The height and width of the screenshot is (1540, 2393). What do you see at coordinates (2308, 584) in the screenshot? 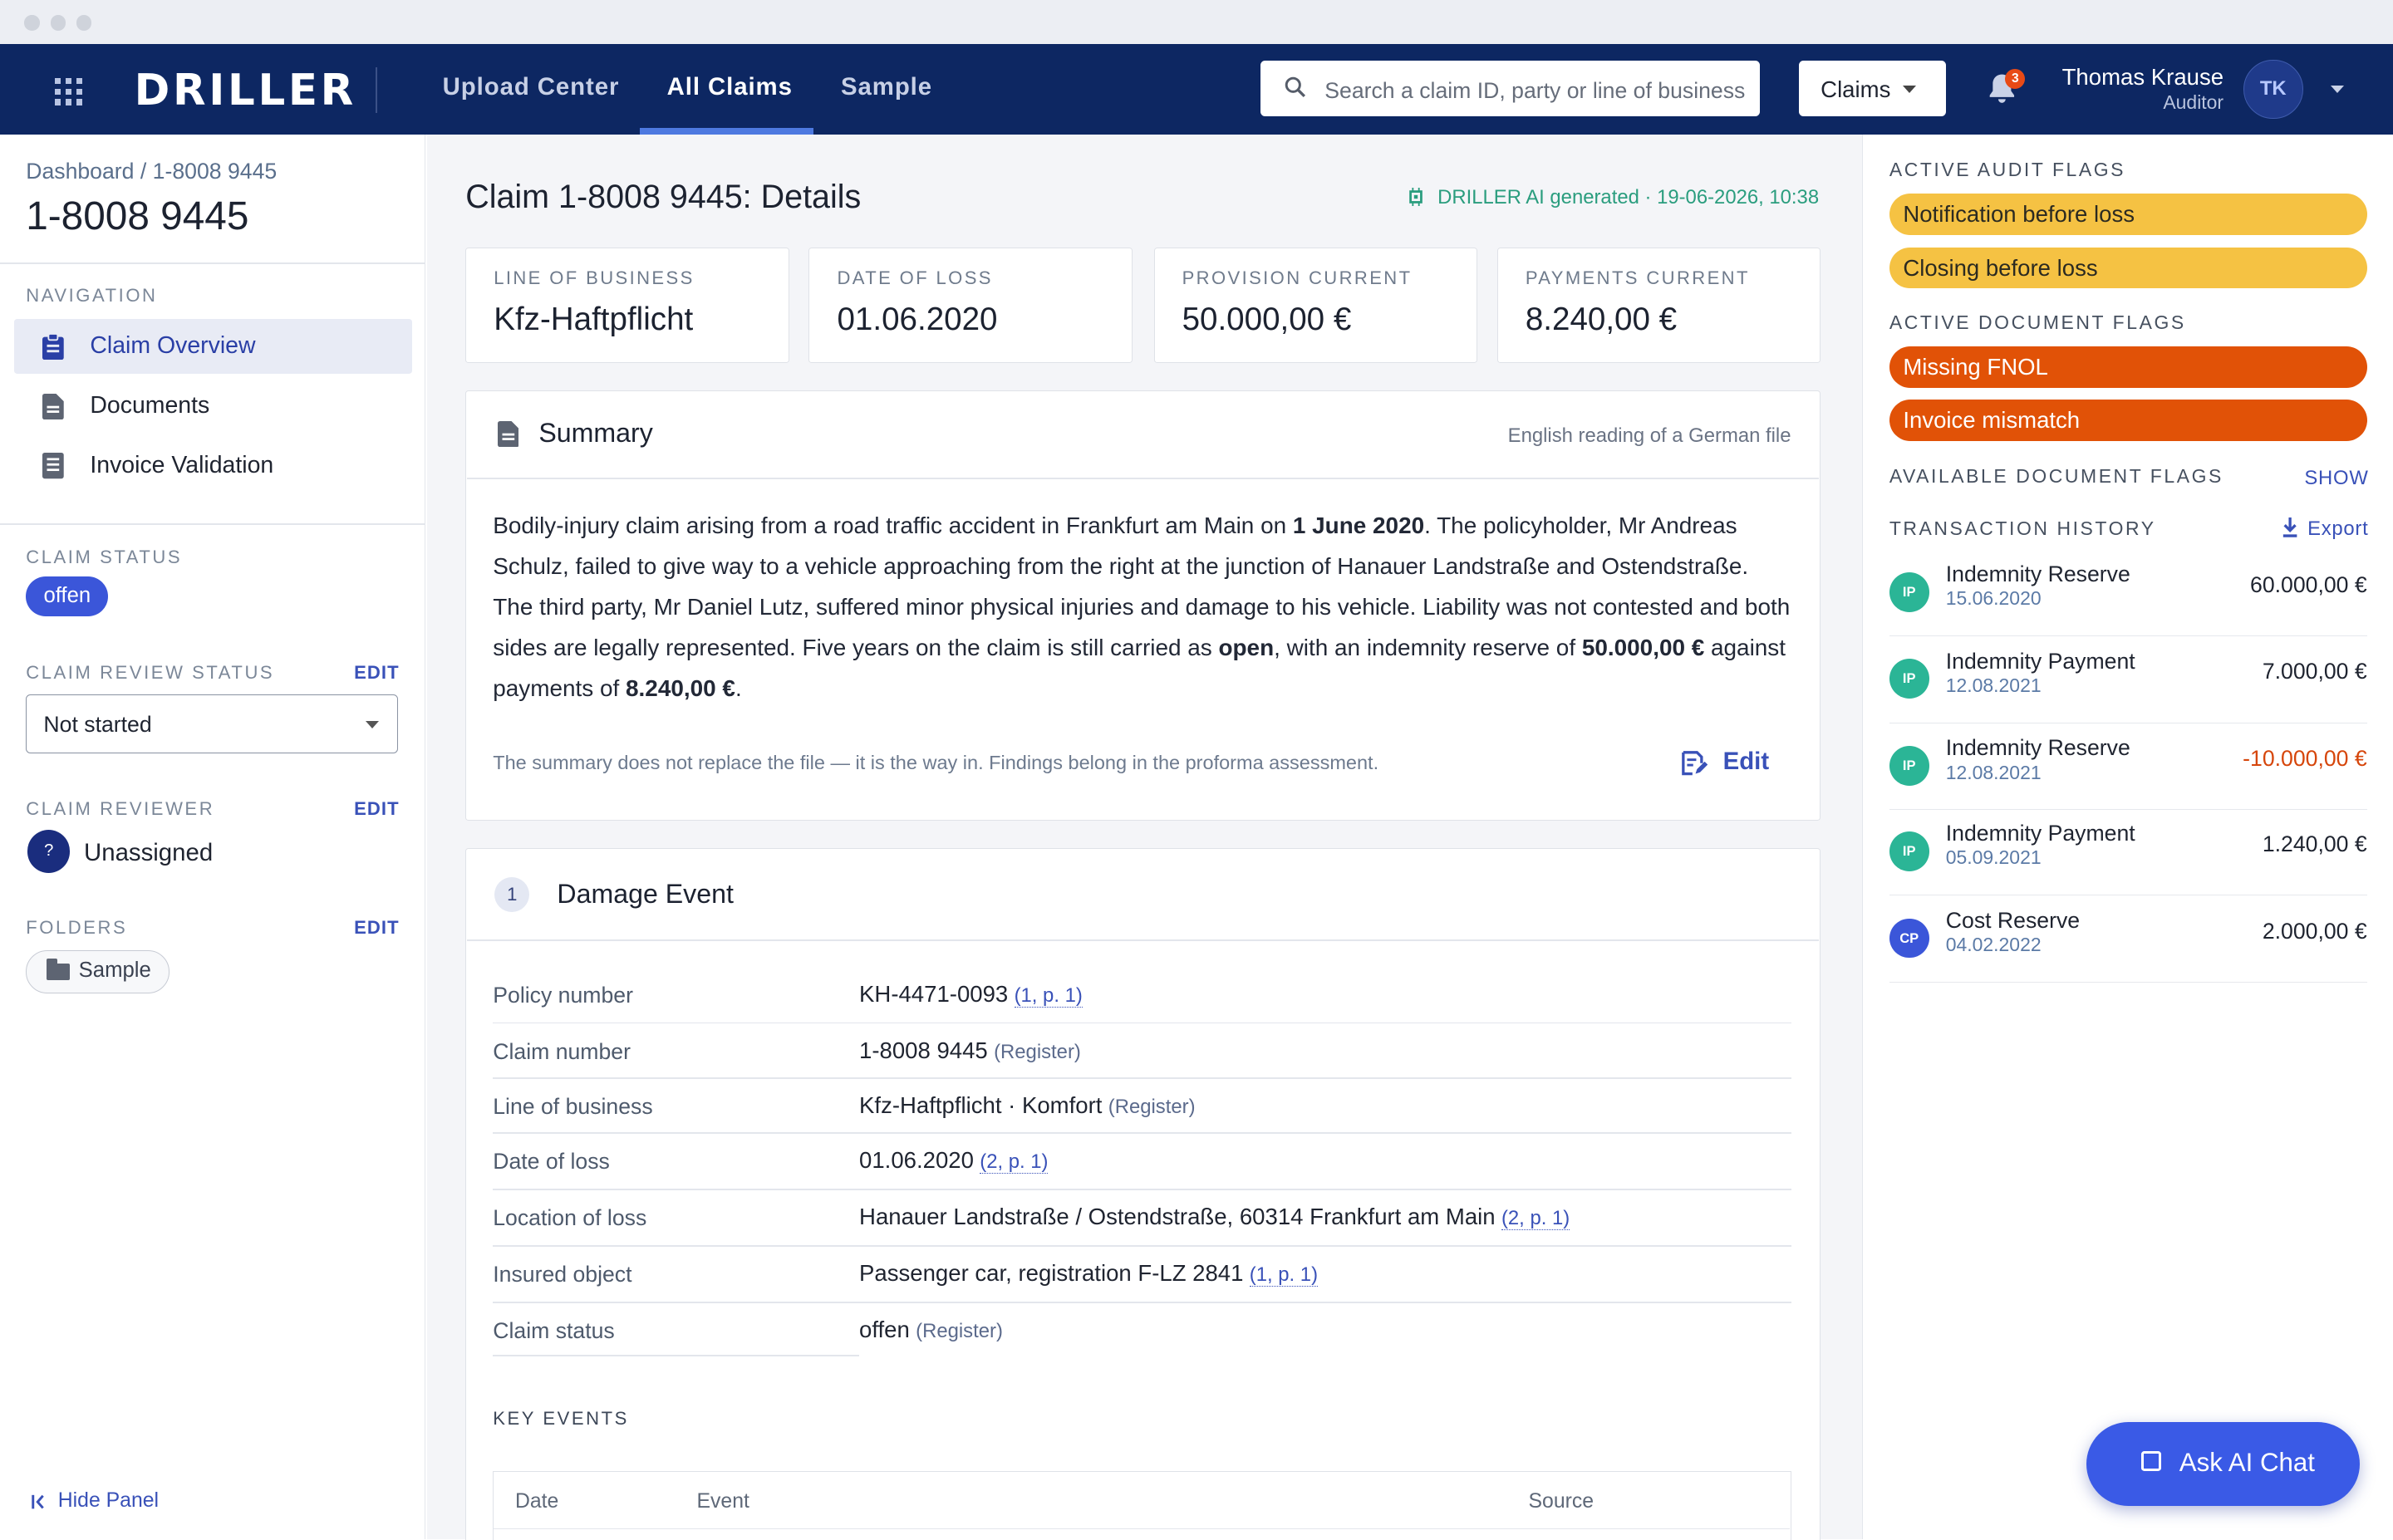
I see `transaction-amount: 60.000,00 €` at bounding box center [2308, 584].